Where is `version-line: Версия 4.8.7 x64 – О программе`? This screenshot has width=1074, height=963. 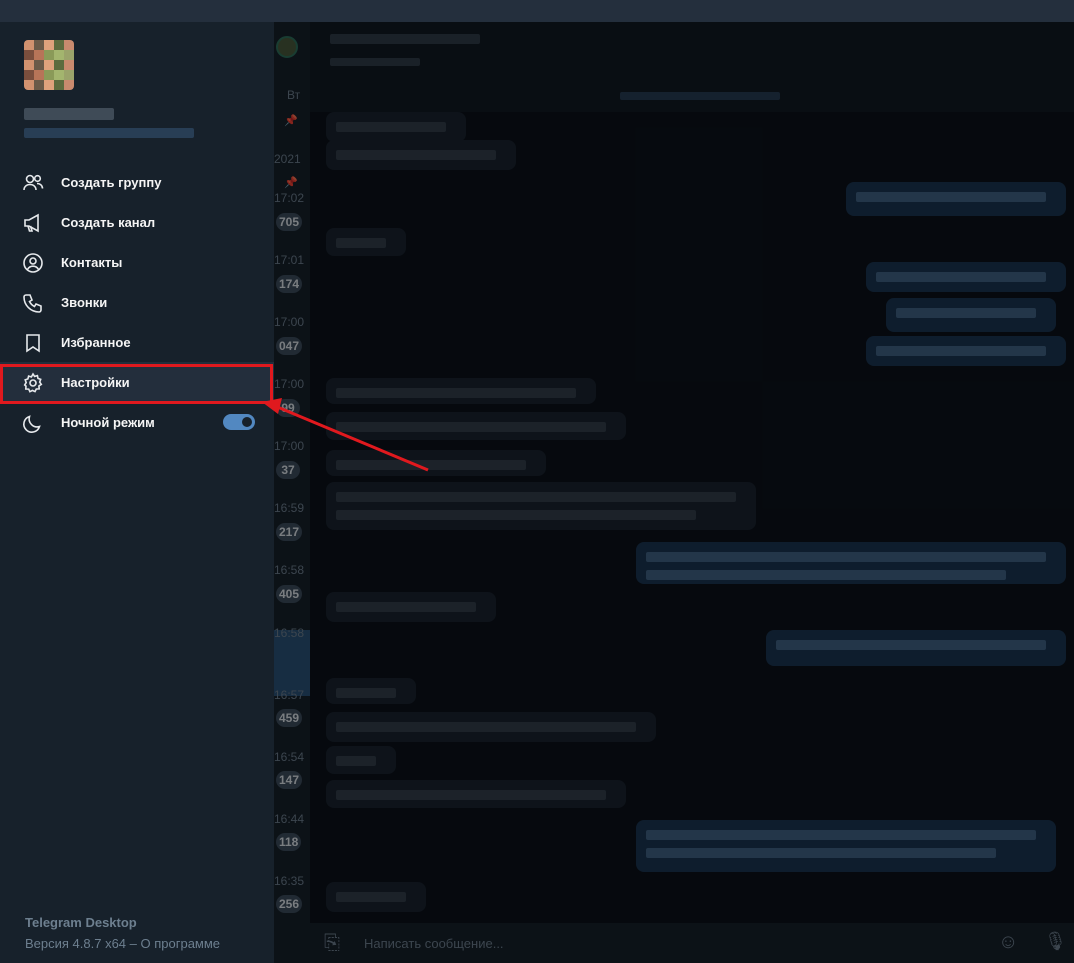
version-line: Версия 4.8.7 x64 – О программе is located at coordinates (122, 943).